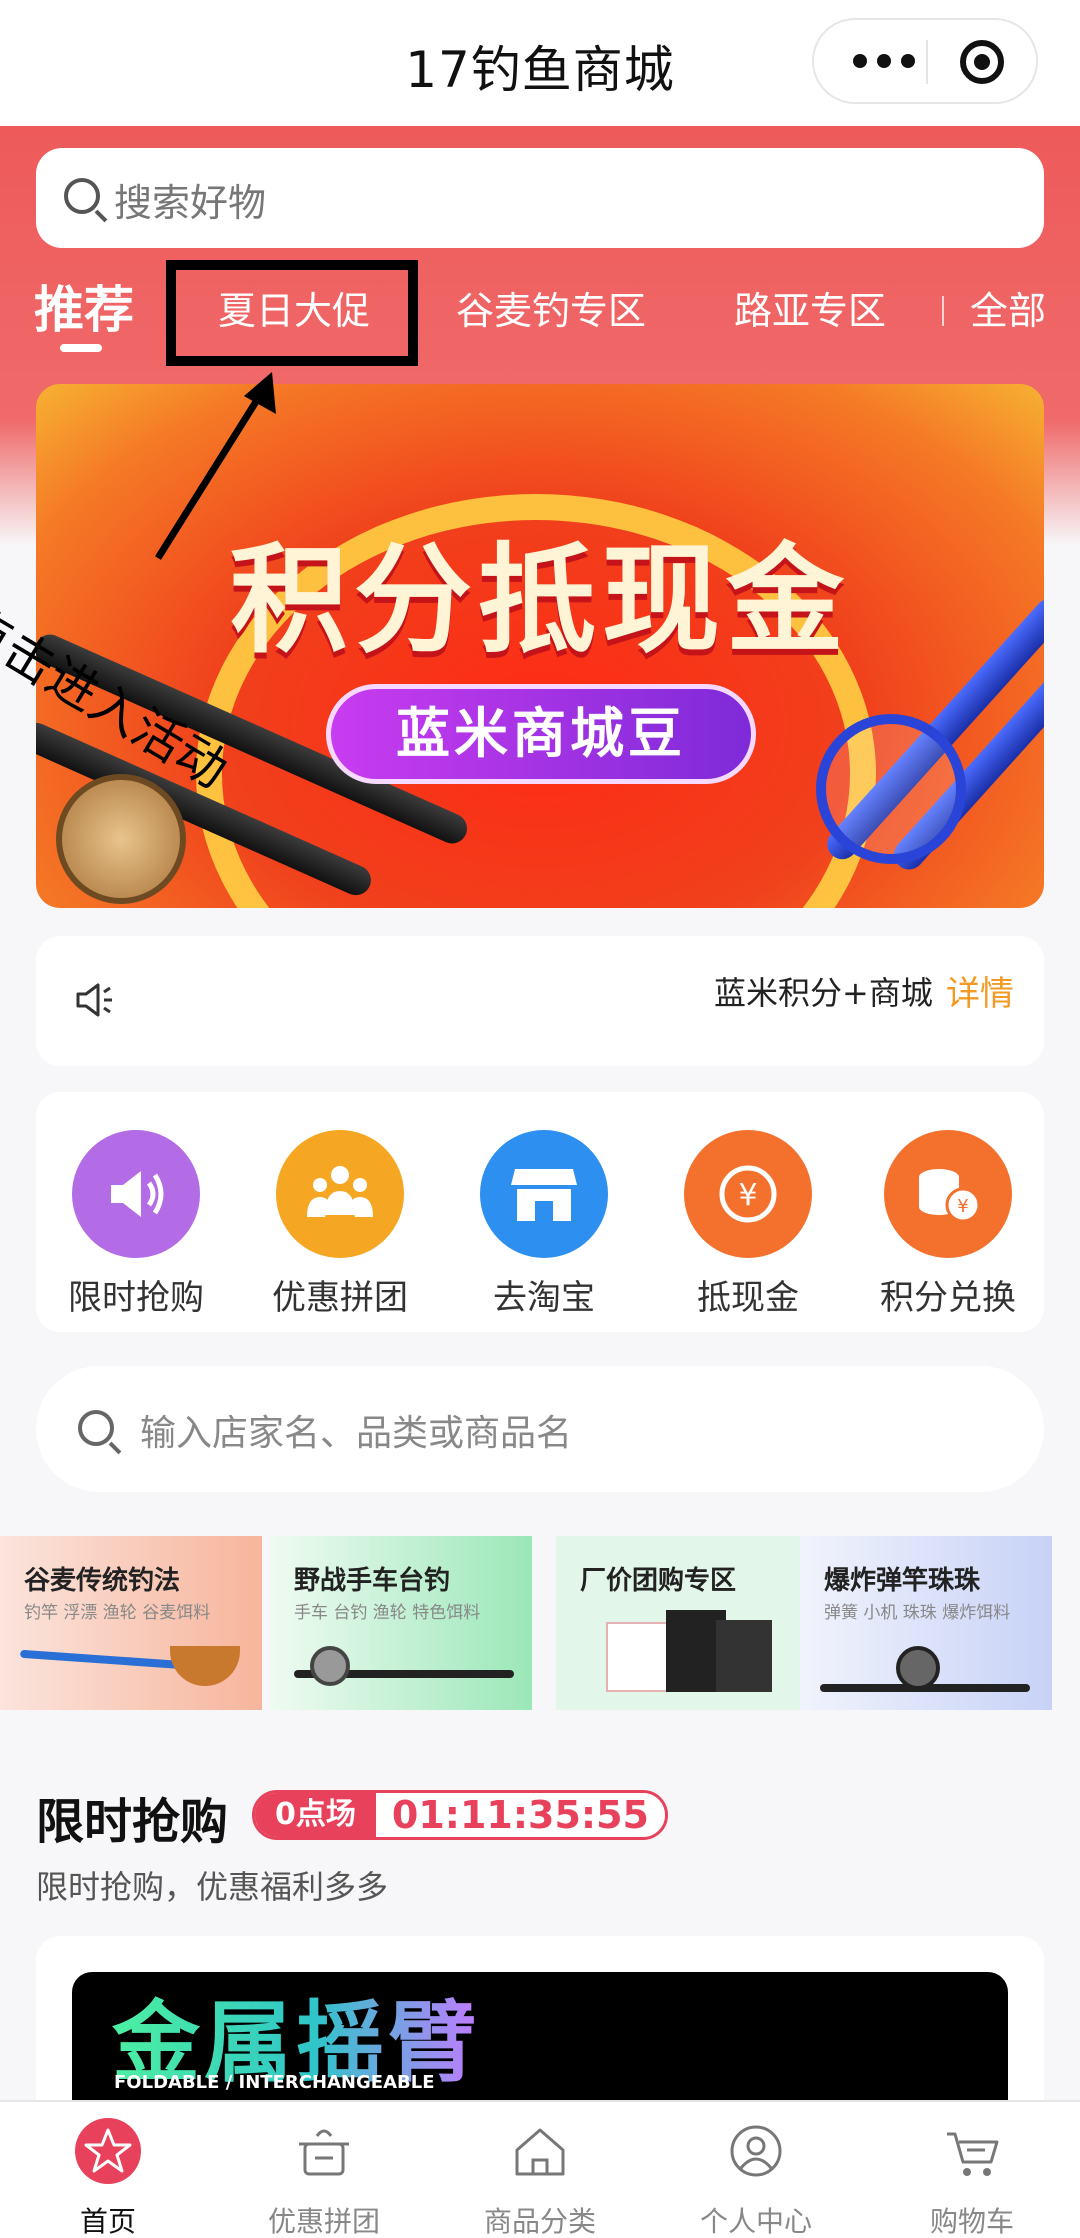  I want to click on category-title: 爆炸弹竿珠珠, so click(902, 1581).